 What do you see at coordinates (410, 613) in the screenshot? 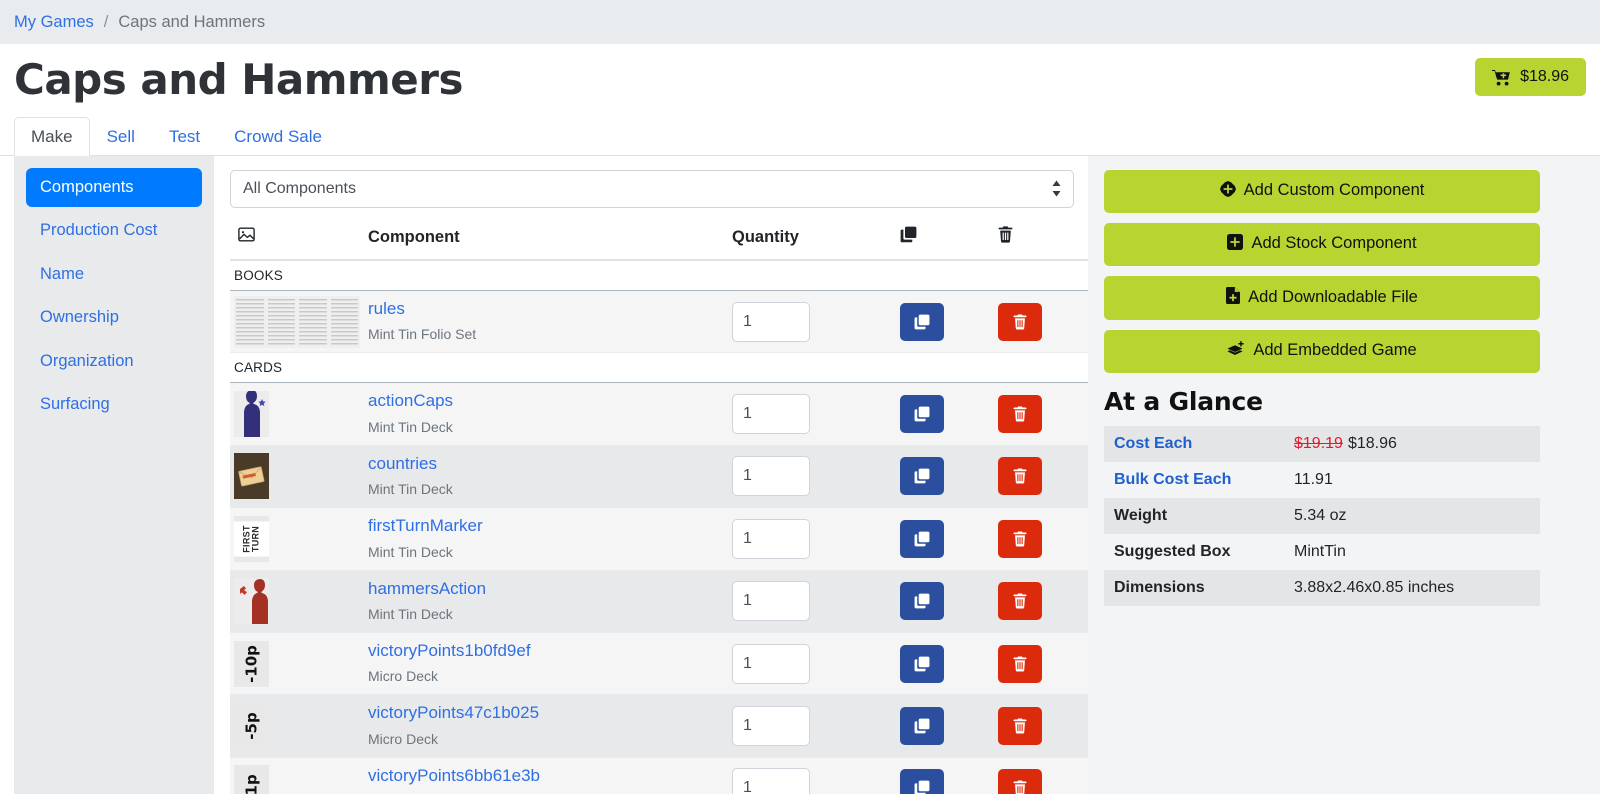
I see `component-subtitle: Mint Tin Deck` at bounding box center [410, 613].